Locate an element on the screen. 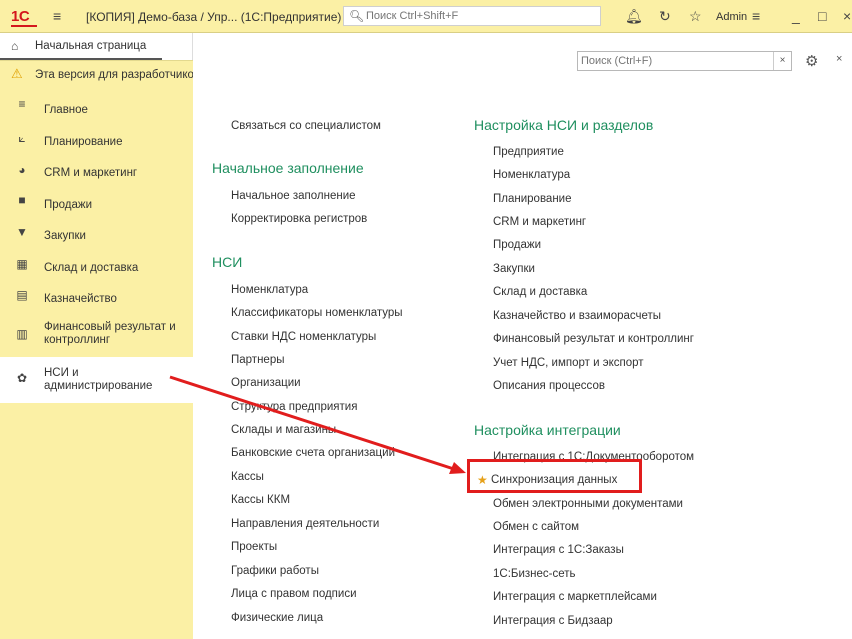 The height and width of the screenshot is (639, 852). sidebar-item-treasury: ▤ Казначейство is located at coordinates (96, 298).